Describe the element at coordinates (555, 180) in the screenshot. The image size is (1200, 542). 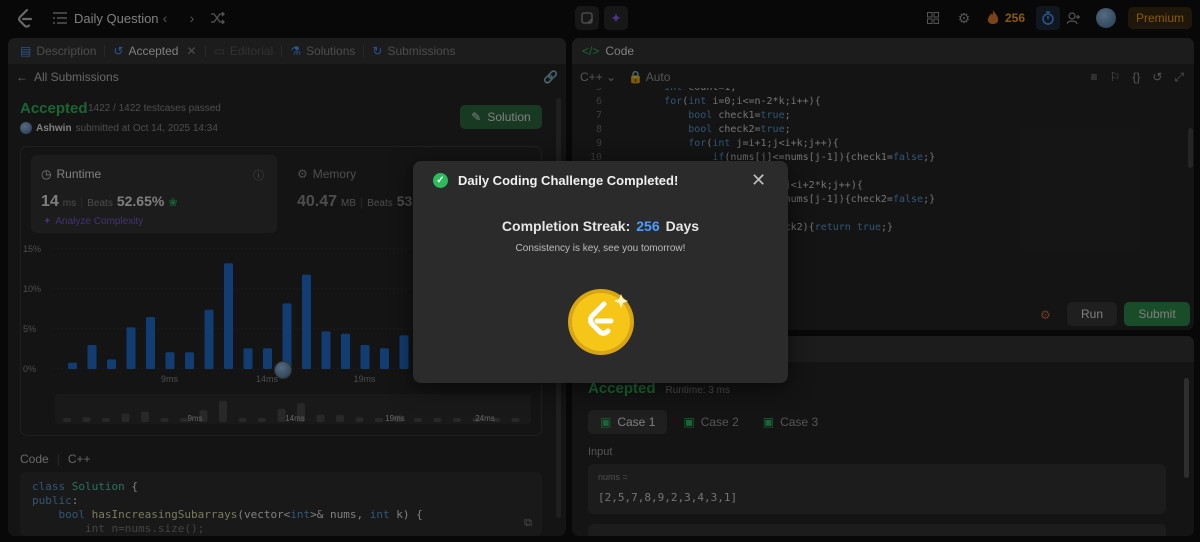
I see `modal-header: ✓ Daily Coding Challenge Completed!` at that location.